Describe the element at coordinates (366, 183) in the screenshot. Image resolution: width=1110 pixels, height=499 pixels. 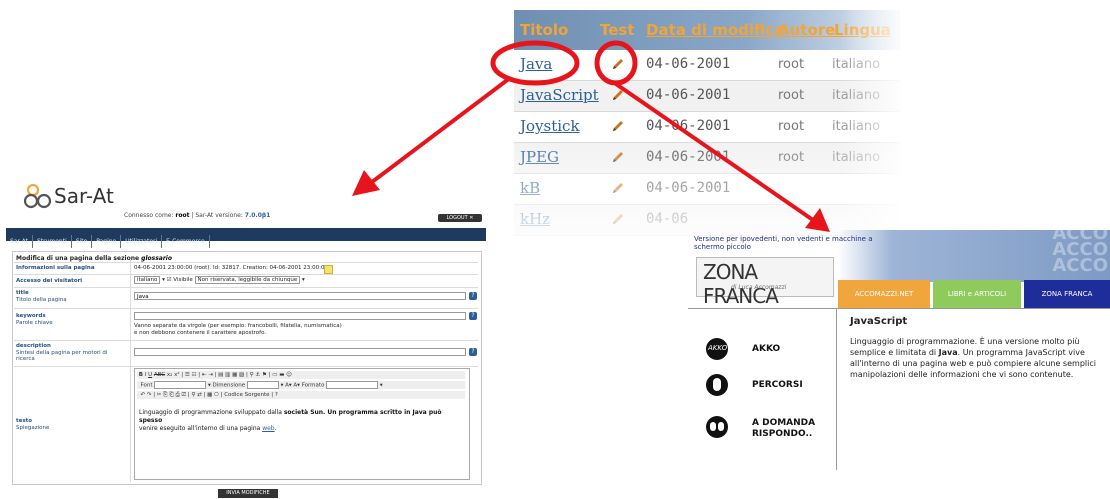
I see `arrowhead-cms` at that location.